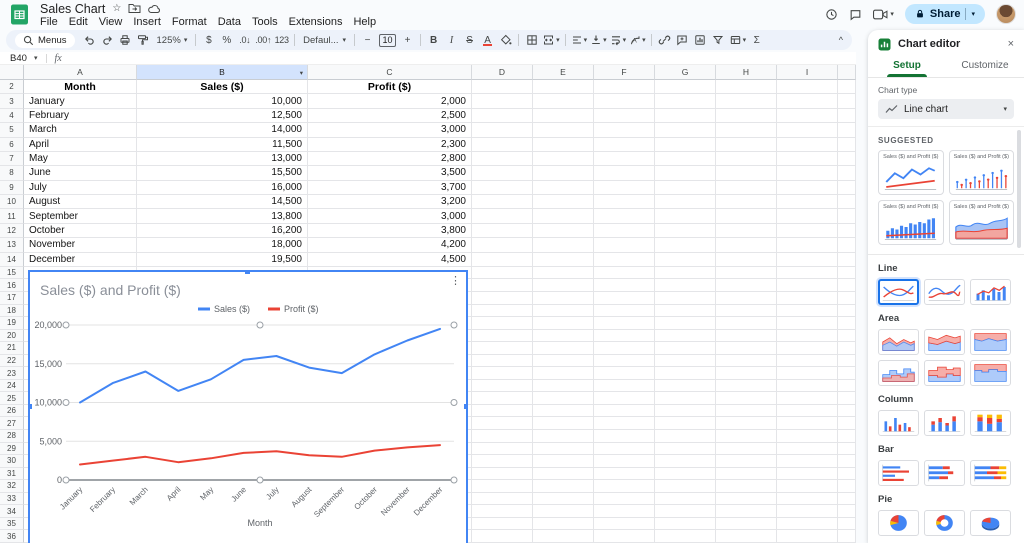  What do you see at coordinates (624, 536) in the screenshot?
I see `cell-F36` at bounding box center [624, 536].